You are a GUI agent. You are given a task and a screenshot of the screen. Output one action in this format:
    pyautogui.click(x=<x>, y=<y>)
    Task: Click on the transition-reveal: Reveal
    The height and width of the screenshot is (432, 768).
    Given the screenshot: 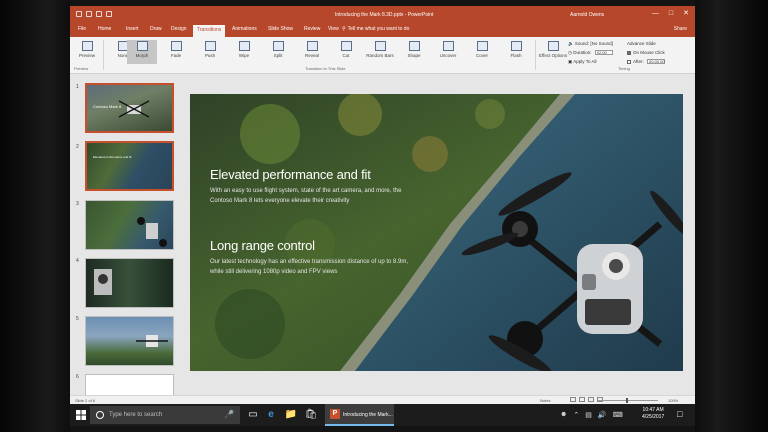 What is the action you would take?
    pyautogui.click(x=312, y=52)
    